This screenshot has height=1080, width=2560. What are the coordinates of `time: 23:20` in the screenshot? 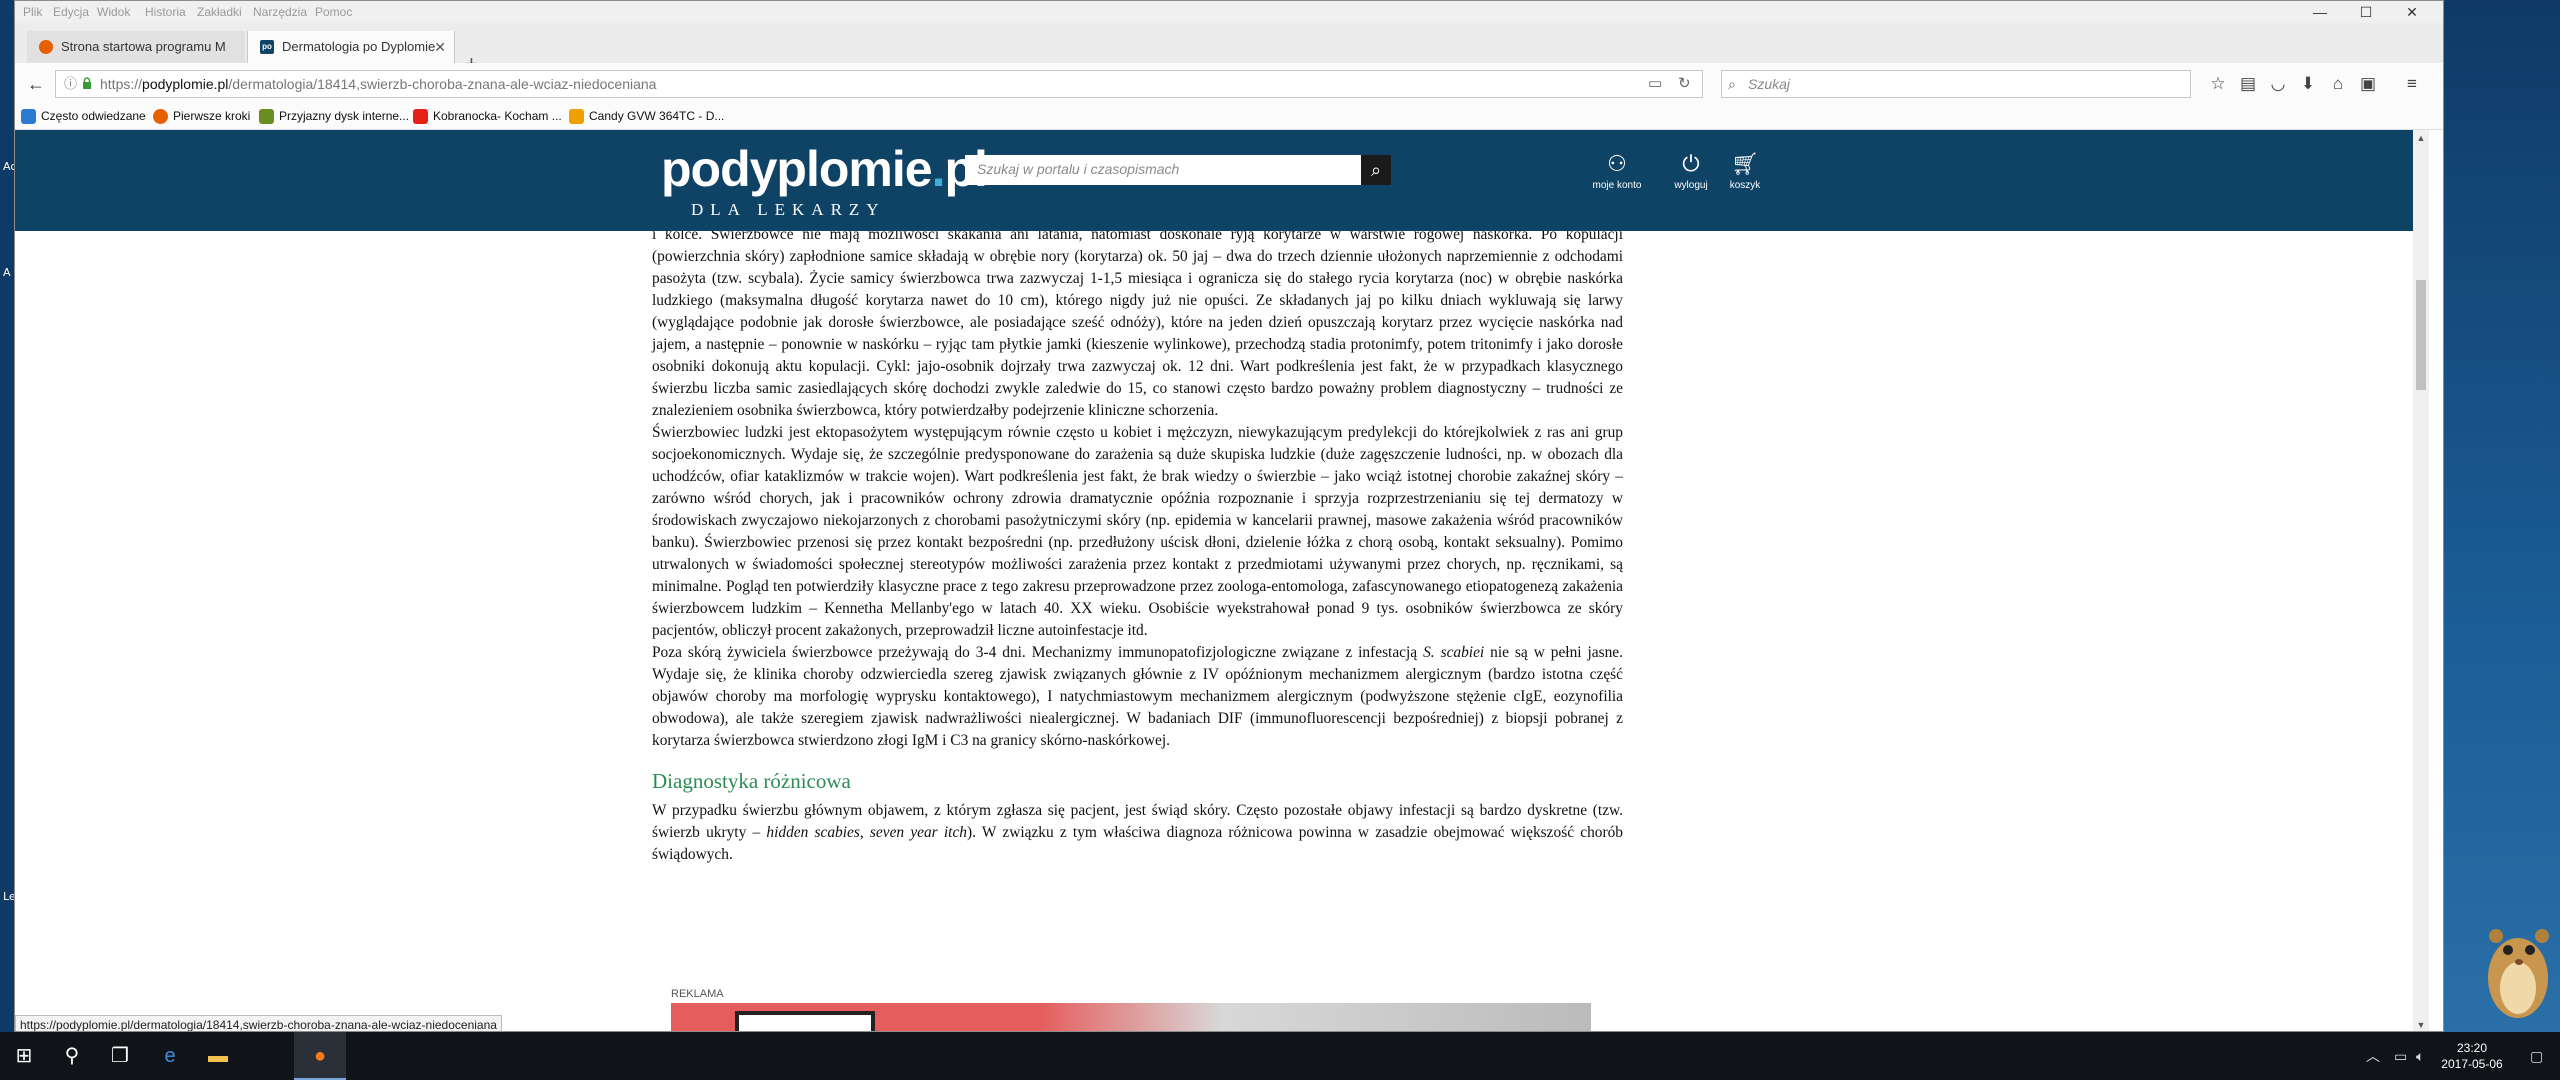 It's located at (2472, 1048).